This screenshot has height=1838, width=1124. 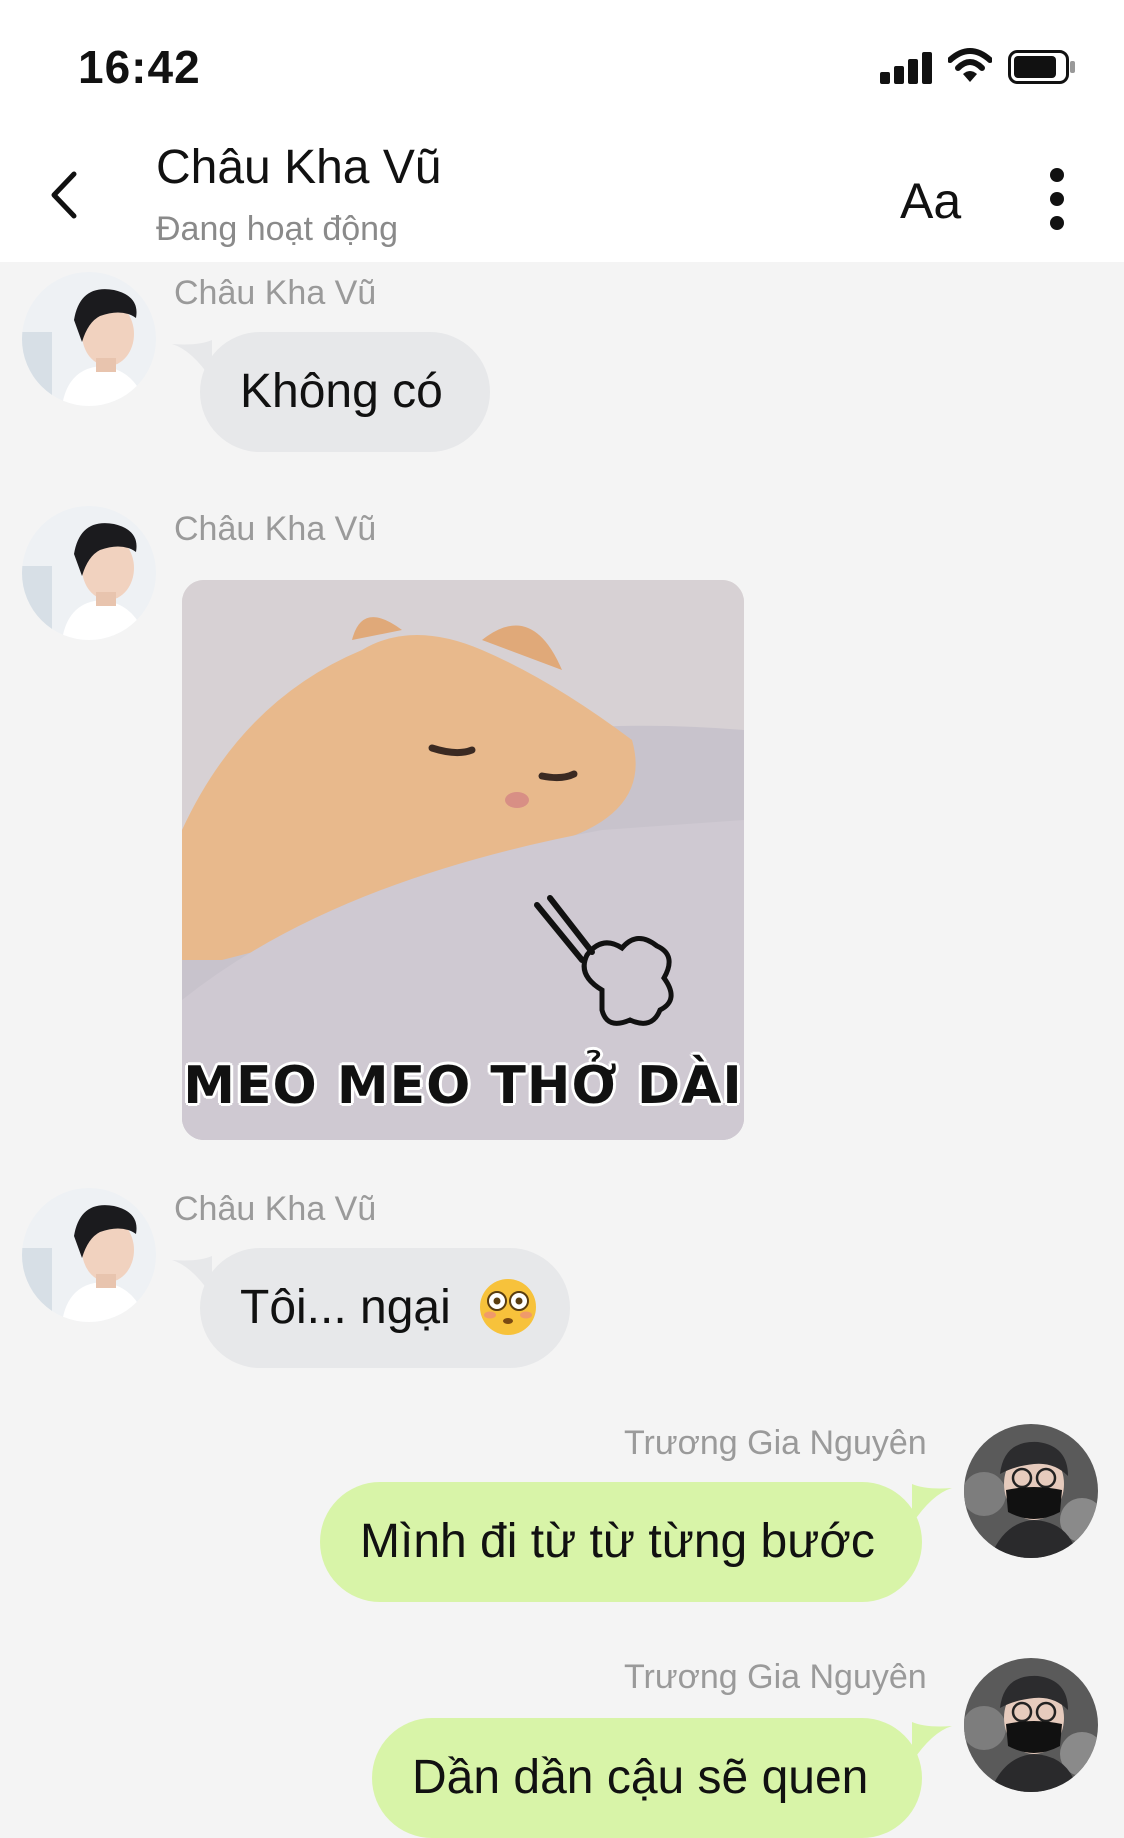 I want to click on contact-name: Châu Kha Vũ, so click(x=299, y=167).